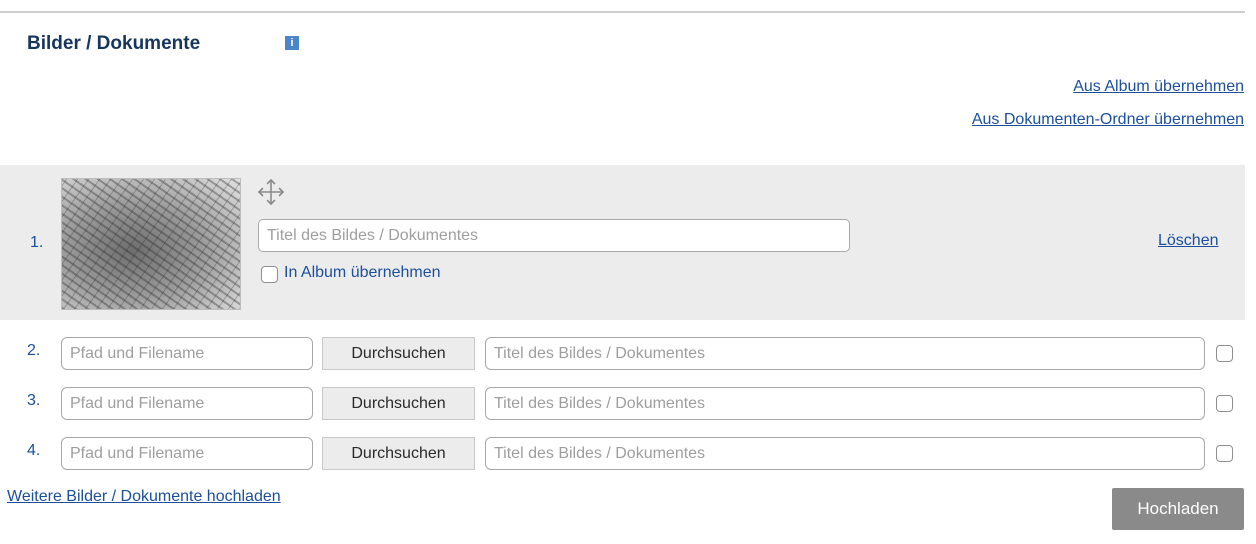 The height and width of the screenshot is (544, 1256). I want to click on row-number: 3., so click(34, 400).